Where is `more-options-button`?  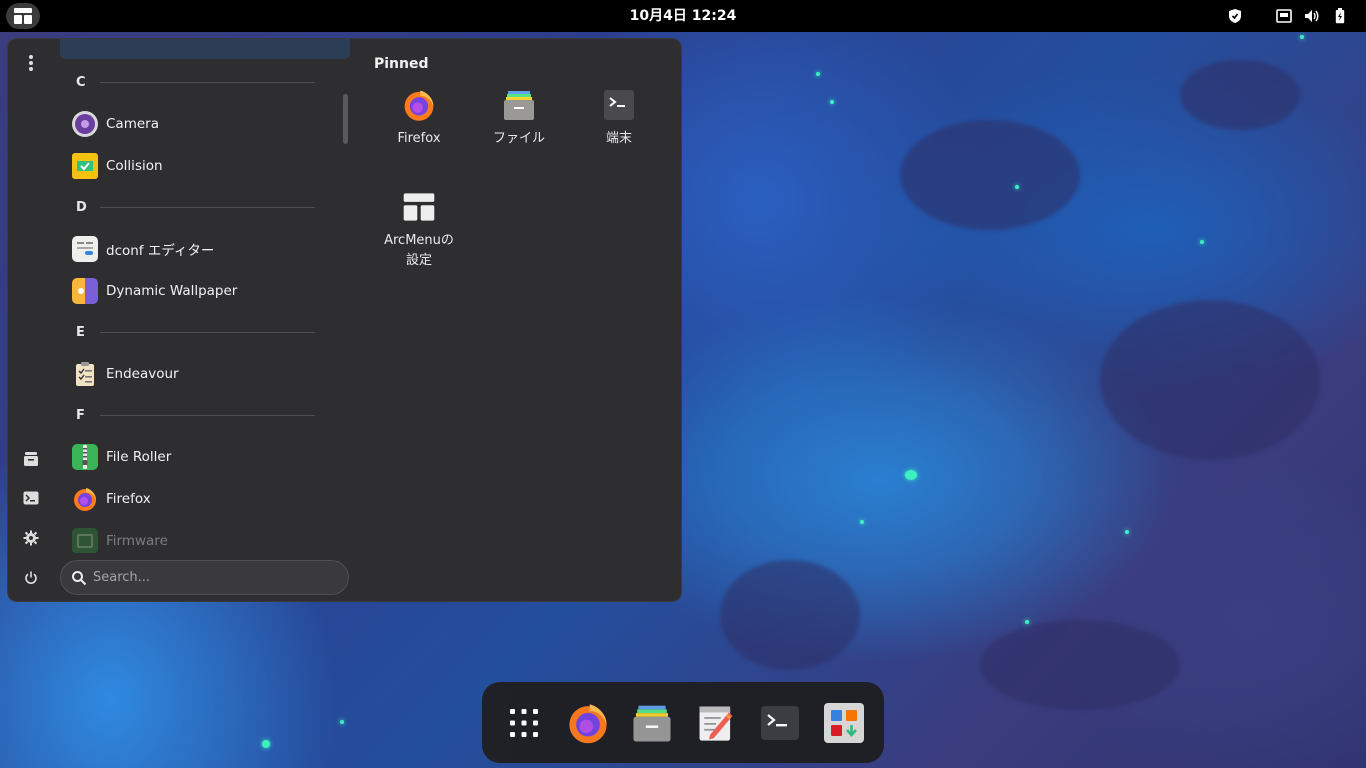
more-options-button is located at coordinates (31, 63).